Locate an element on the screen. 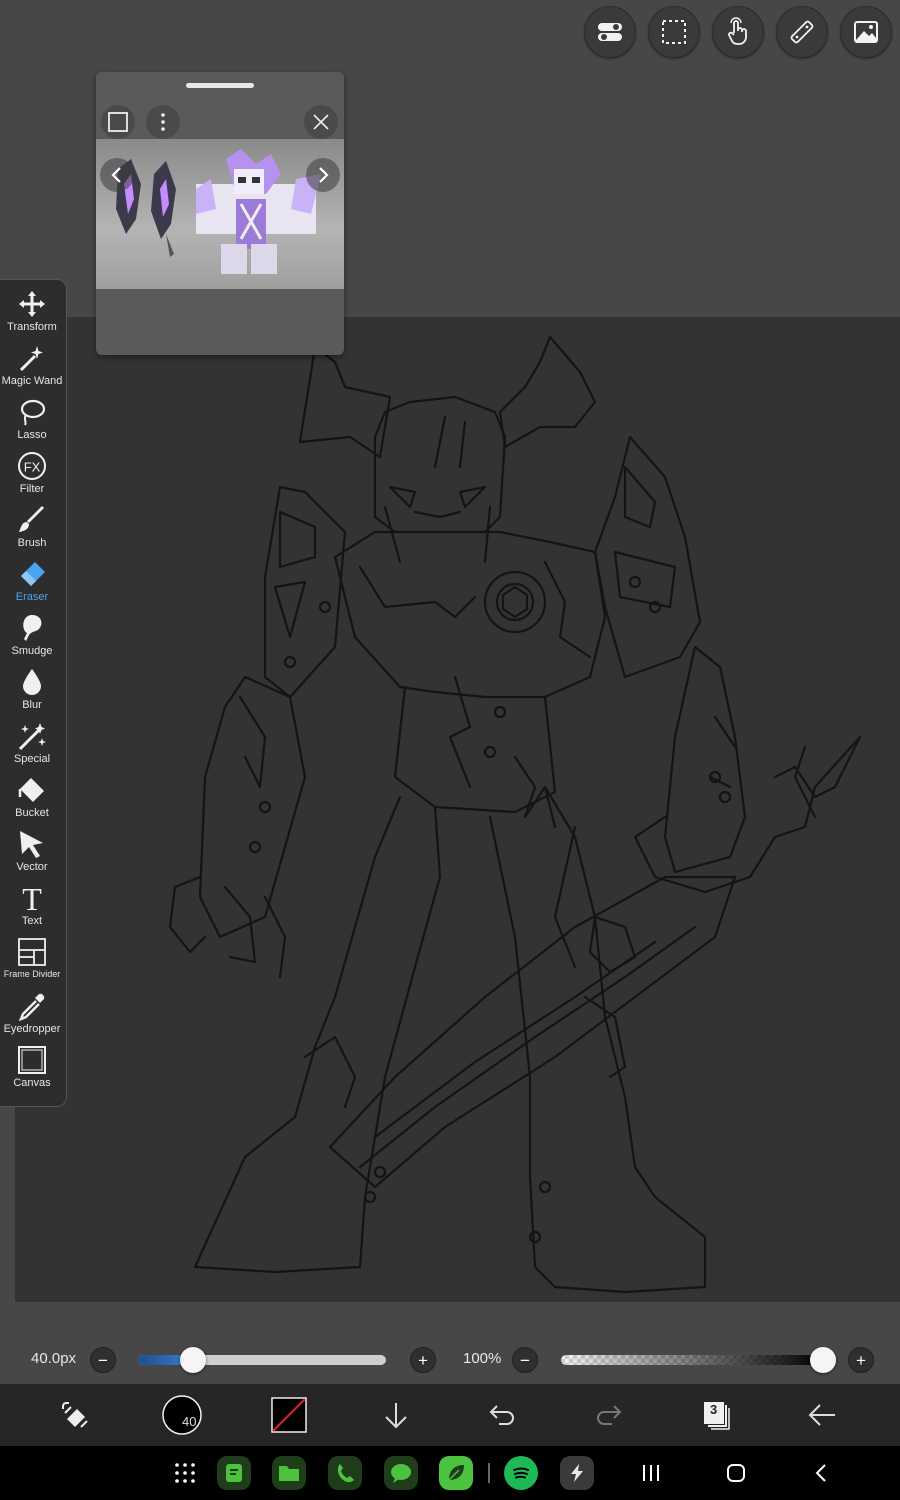  reference-window is located at coordinates (220, 213).